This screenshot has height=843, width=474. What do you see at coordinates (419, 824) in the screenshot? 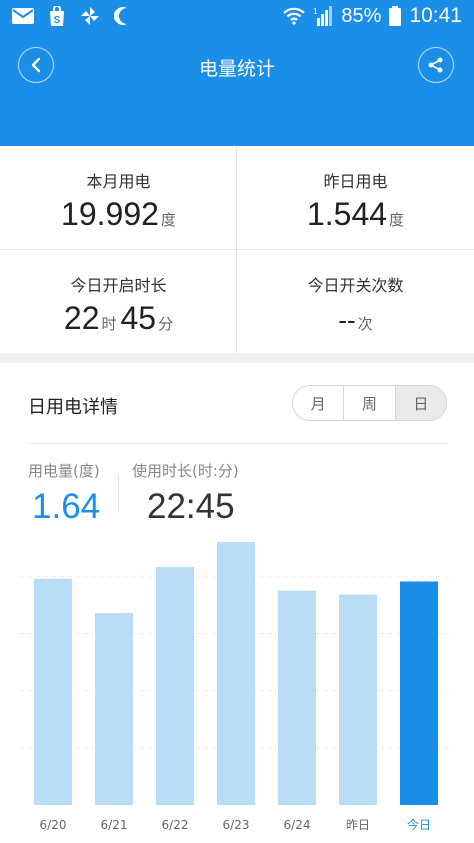
I see `x-tick-label: 今日` at bounding box center [419, 824].